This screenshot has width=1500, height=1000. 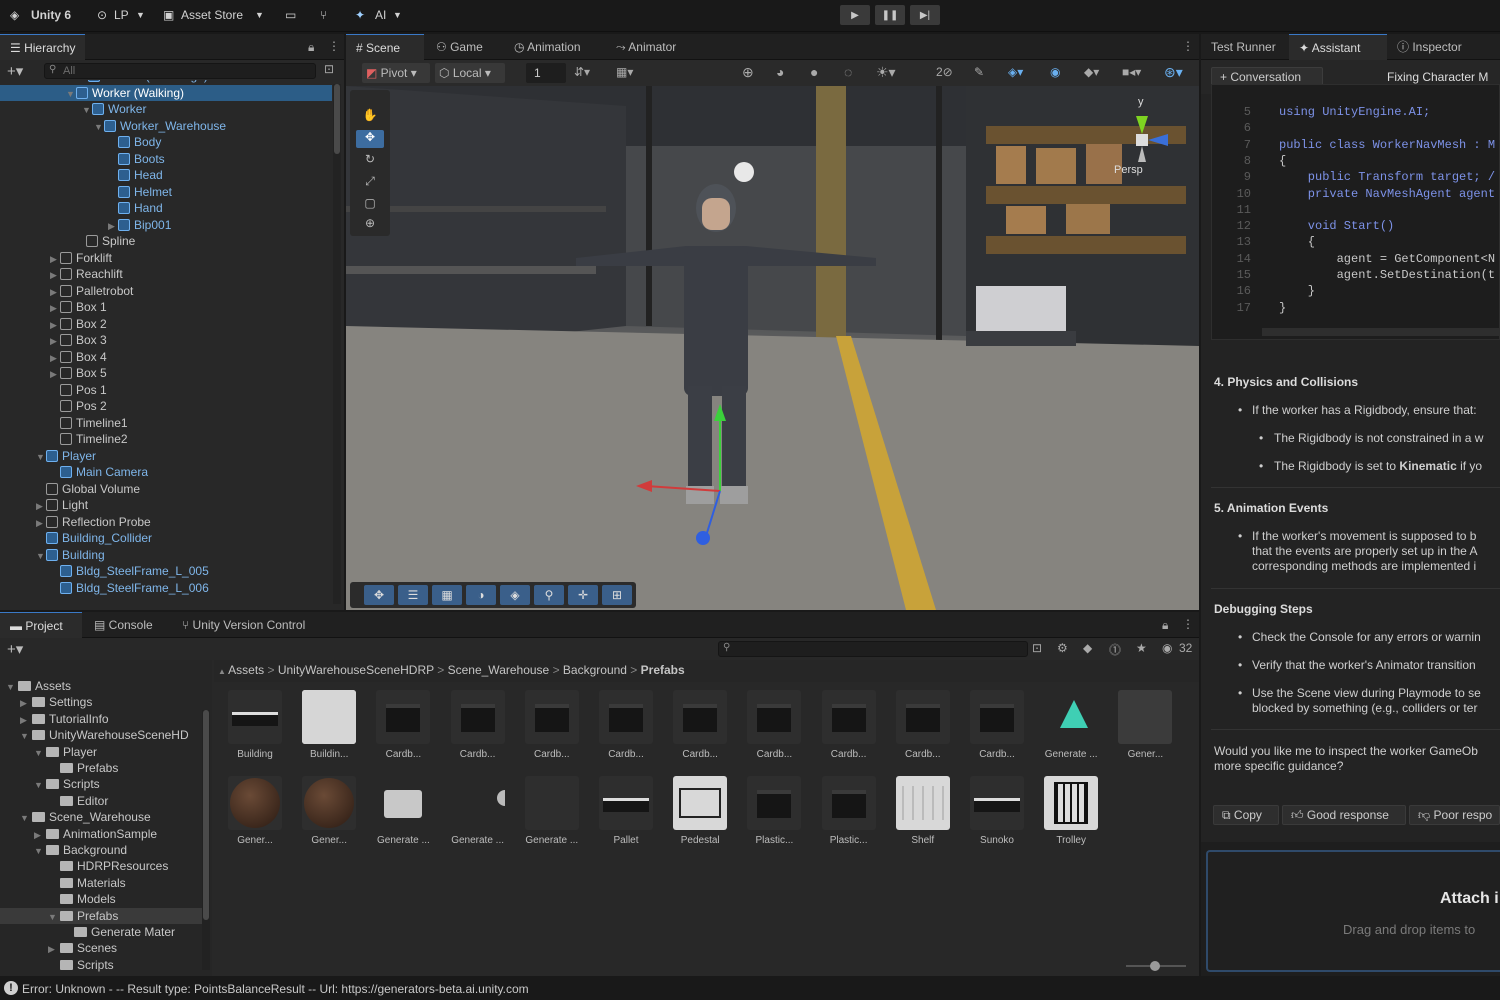 I want to click on project-folder: ▼ Assets, so click(x=101, y=686).